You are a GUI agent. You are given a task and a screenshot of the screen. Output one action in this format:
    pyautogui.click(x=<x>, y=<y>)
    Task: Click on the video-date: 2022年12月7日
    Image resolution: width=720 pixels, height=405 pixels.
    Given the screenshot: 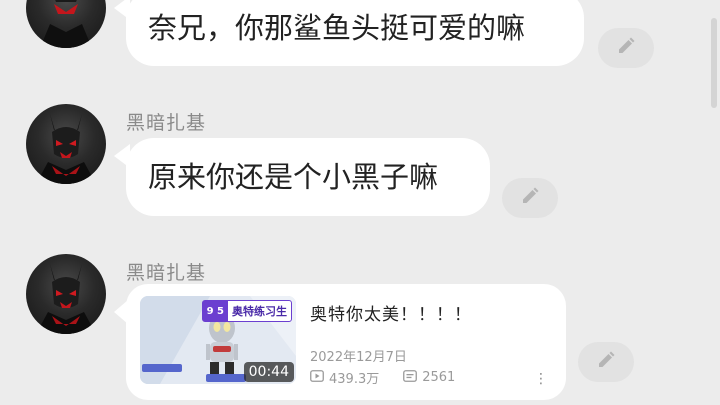 What is the action you would take?
    pyautogui.click(x=358, y=357)
    